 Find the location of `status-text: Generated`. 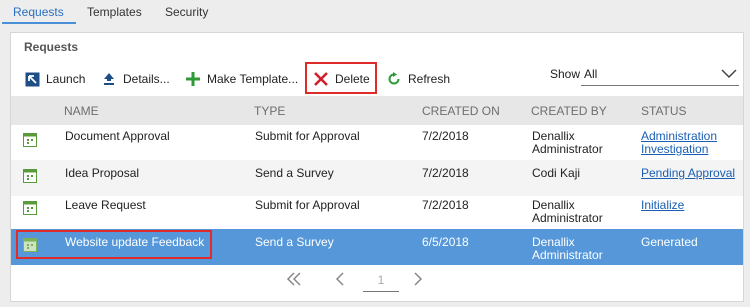

status-text: Generated is located at coordinates (669, 242).